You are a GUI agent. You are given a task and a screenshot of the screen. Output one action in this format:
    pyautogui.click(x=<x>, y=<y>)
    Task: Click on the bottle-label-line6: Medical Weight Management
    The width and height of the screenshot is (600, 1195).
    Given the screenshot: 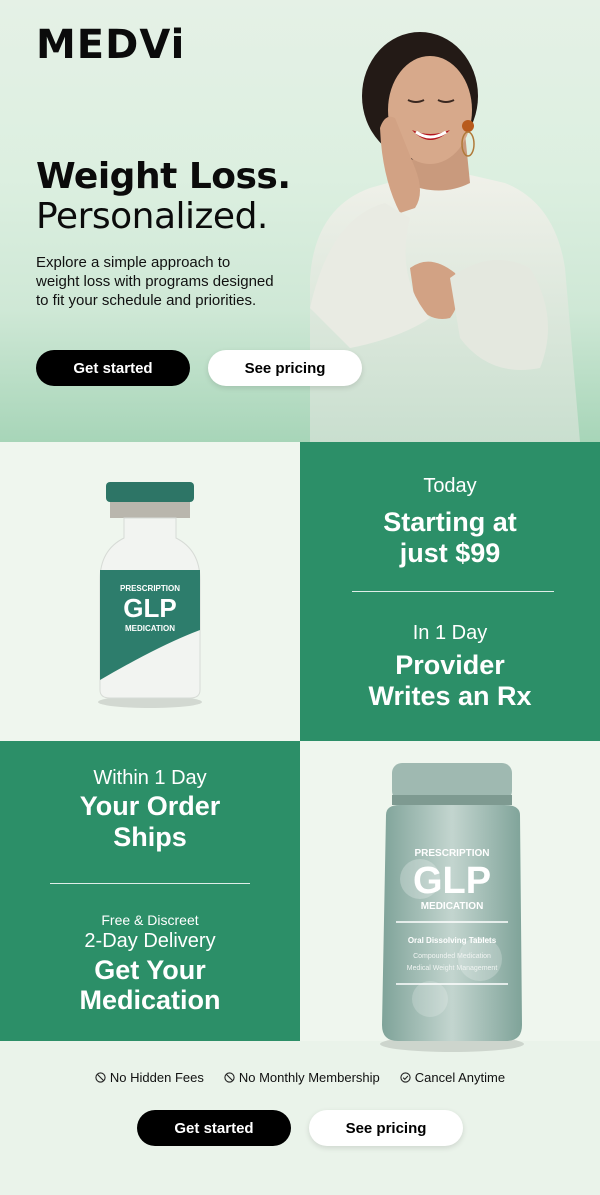 What is the action you would take?
    pyautogui.click(x=452, y=968)
    